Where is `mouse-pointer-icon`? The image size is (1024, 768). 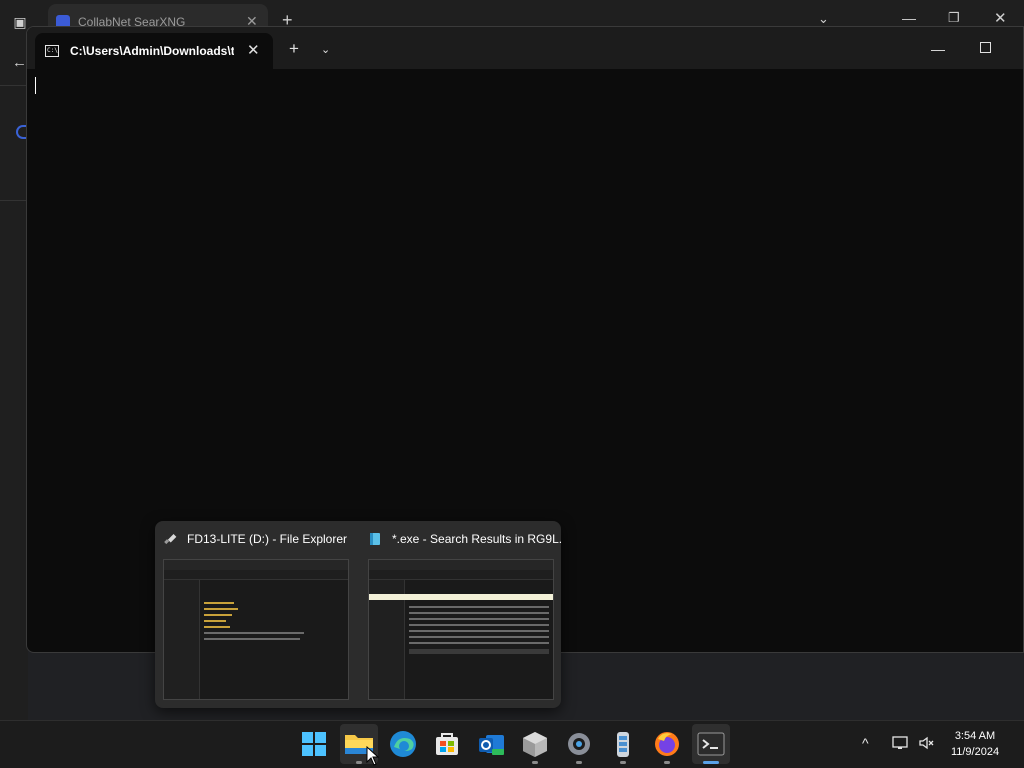
mouse-pointer-icon is located at coordinates (373, 756).